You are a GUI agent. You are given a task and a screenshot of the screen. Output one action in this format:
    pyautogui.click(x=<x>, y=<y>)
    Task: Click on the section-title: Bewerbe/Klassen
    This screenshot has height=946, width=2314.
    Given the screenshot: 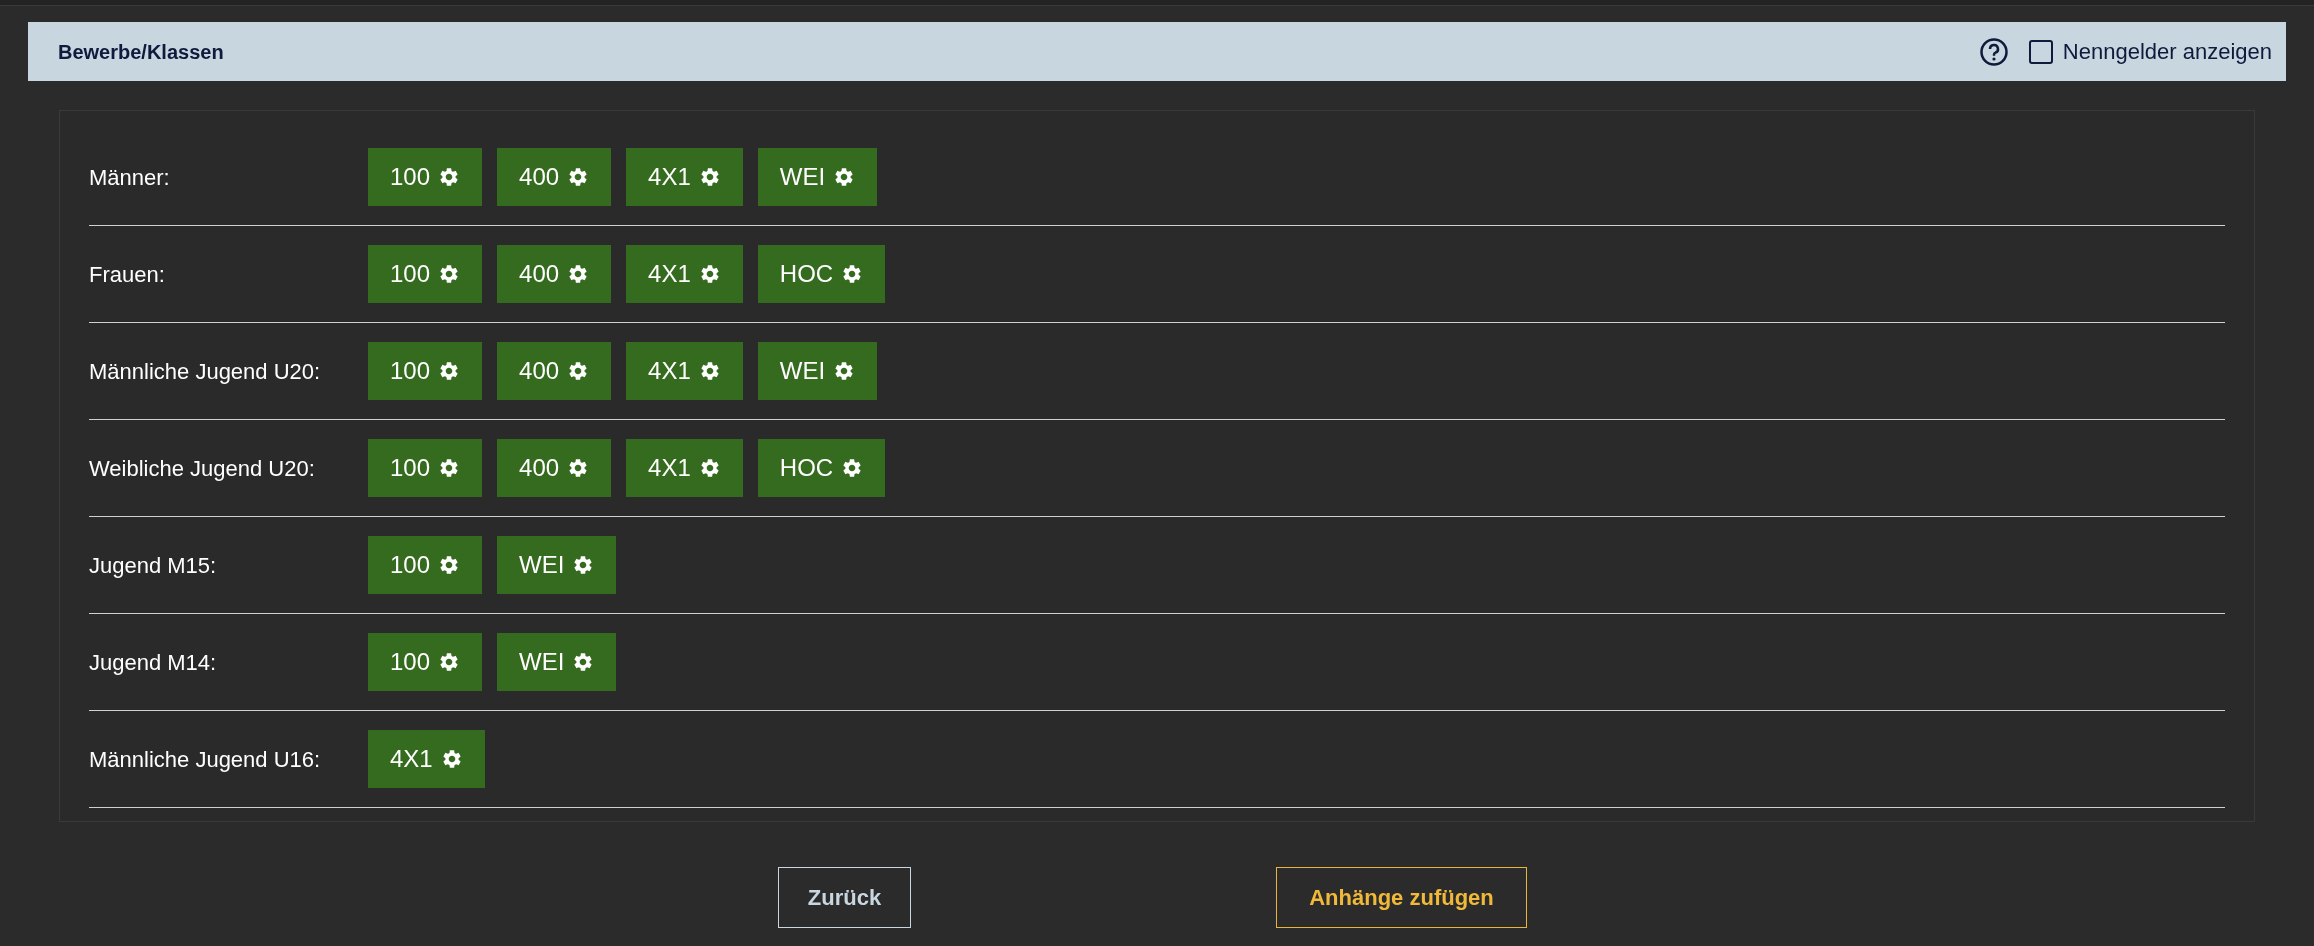 What is the action you would take?
    pyautogui.click(x=141, y=52)
    